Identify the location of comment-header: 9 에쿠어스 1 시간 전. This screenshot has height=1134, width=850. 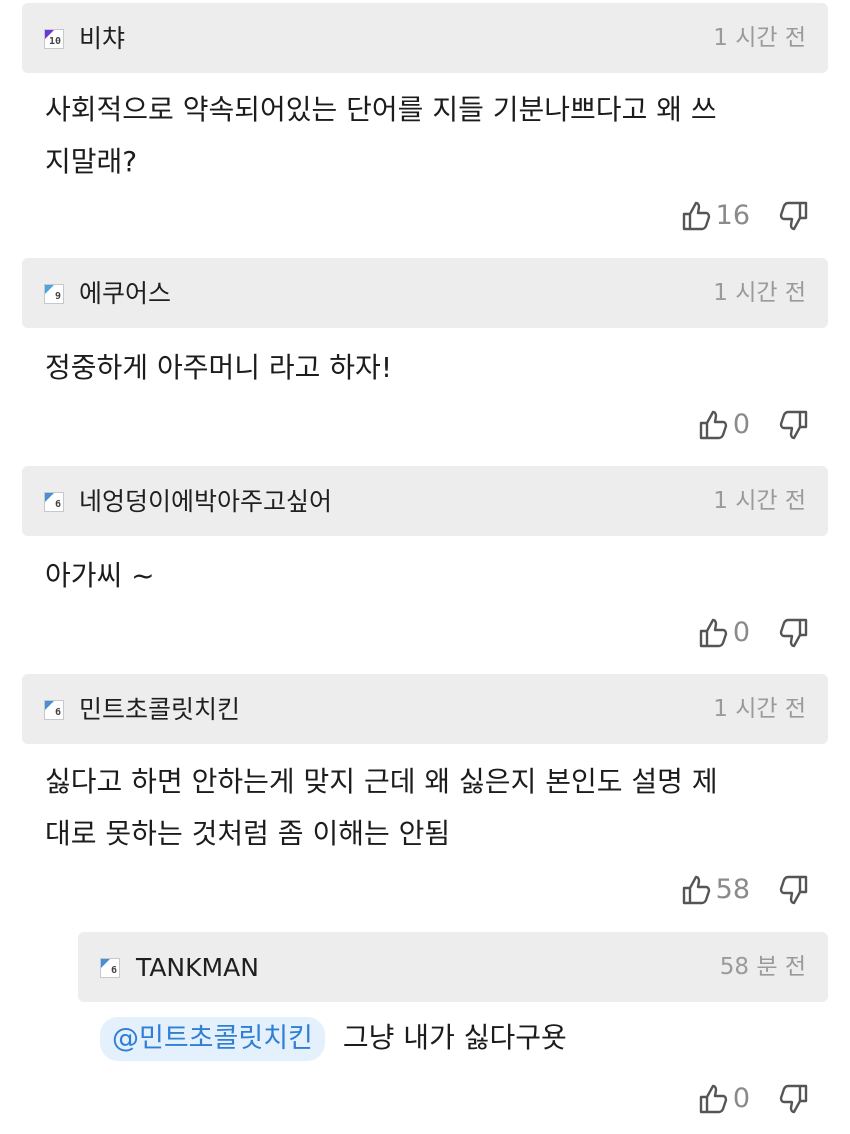
(425, 293).